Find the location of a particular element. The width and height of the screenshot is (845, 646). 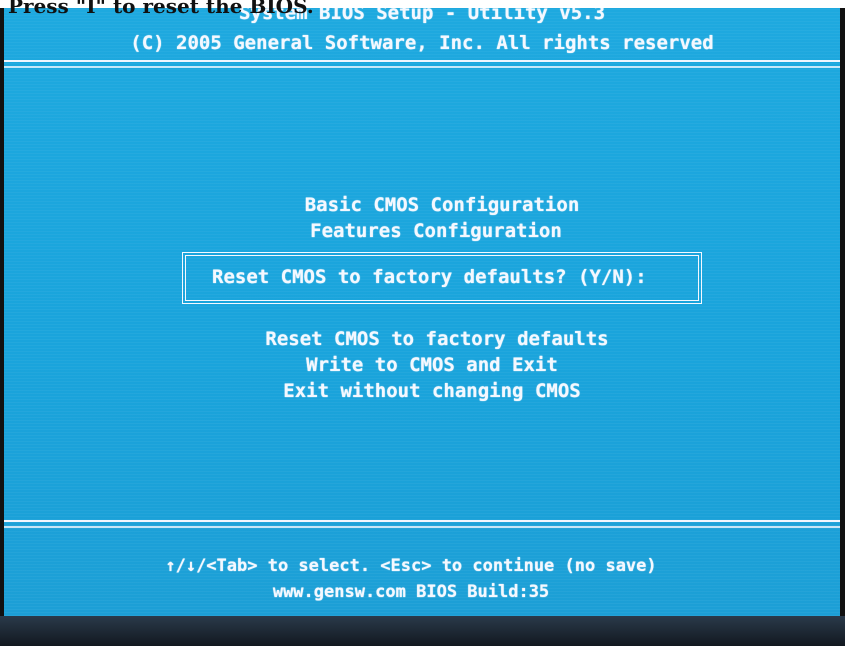

monitor-bezel is located at coordinates (422, 631).